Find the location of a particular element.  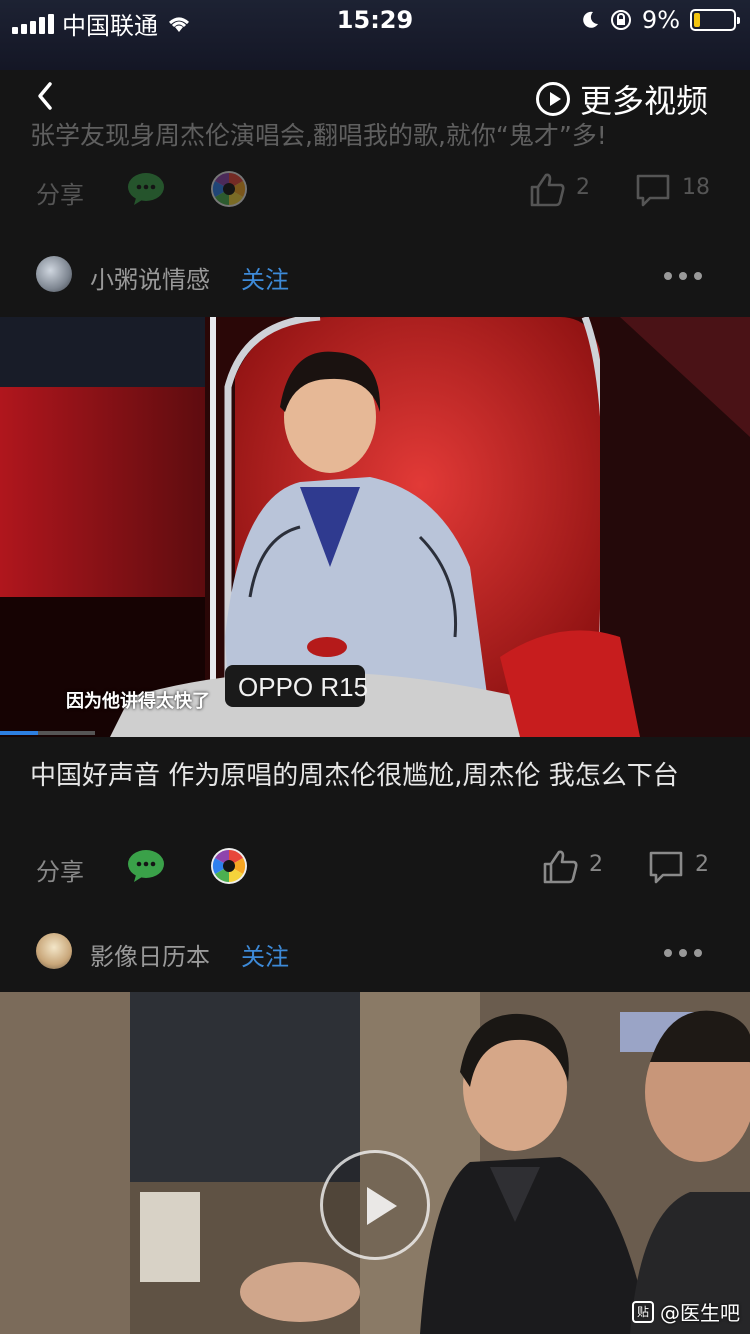

author-name: 小粥说情感 is located at coordinates (150, 277).